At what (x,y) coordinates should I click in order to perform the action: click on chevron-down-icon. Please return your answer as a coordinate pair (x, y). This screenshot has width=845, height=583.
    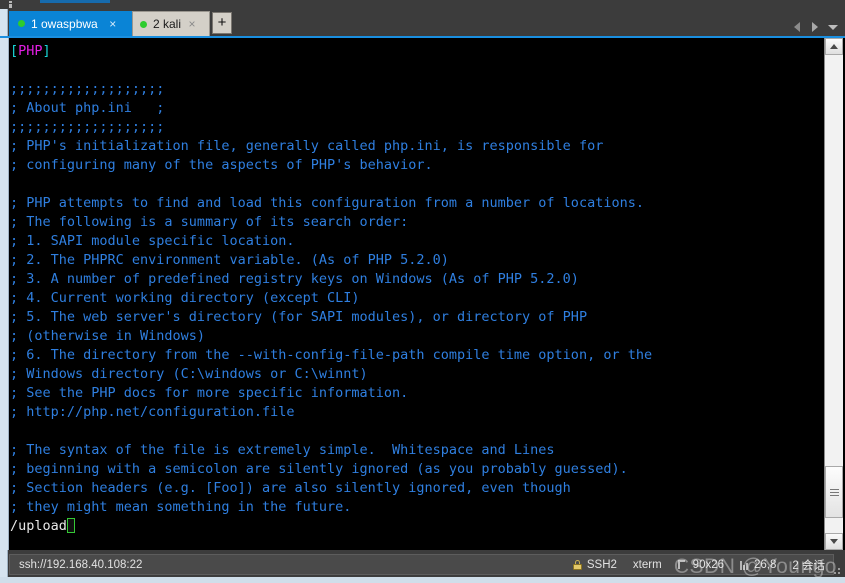
    Looking at the image, I should click on (833, 27).